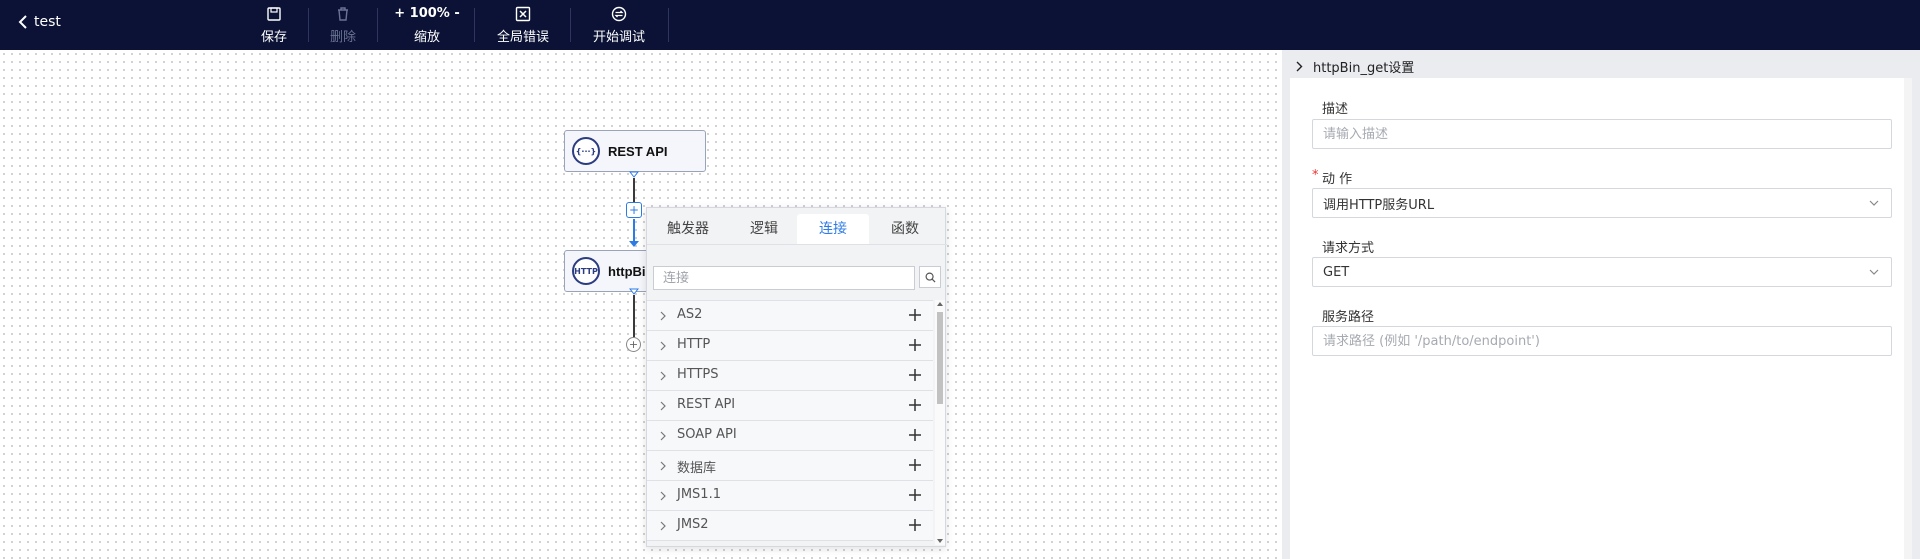 The width and height of the screenshot is (1920, 559). I want to click on scrollbar-thumb, so click(940, 358).